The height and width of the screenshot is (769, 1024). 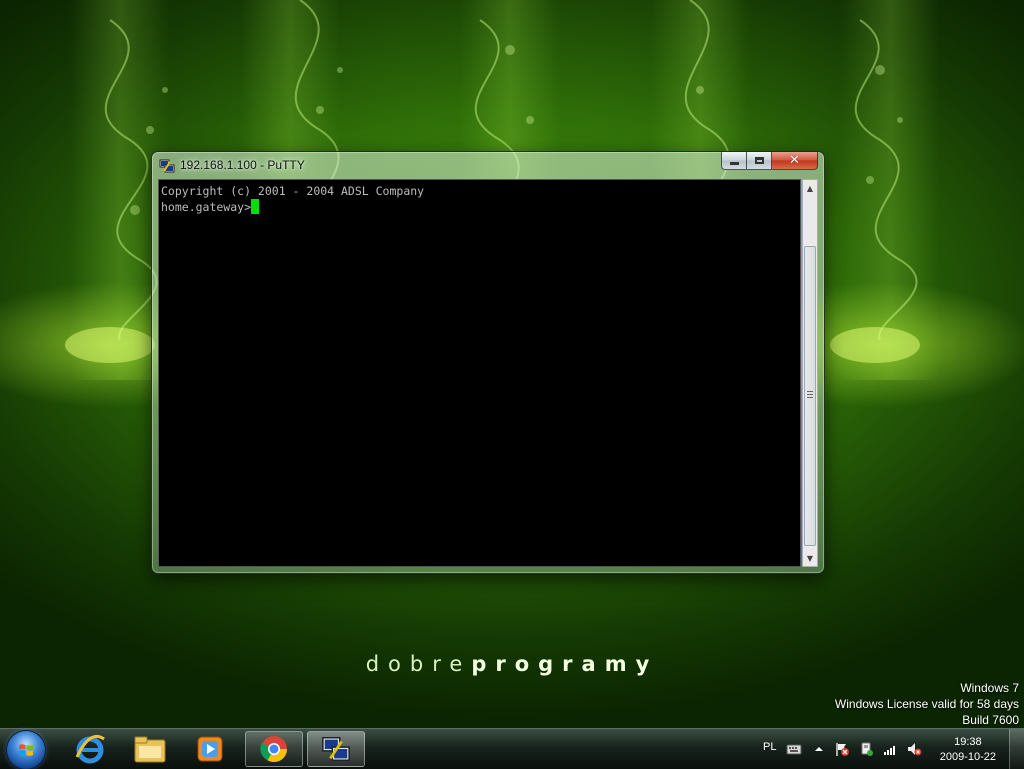 I want to click on clock: 19:38 2009-10-22, so click(x=968, y=750).